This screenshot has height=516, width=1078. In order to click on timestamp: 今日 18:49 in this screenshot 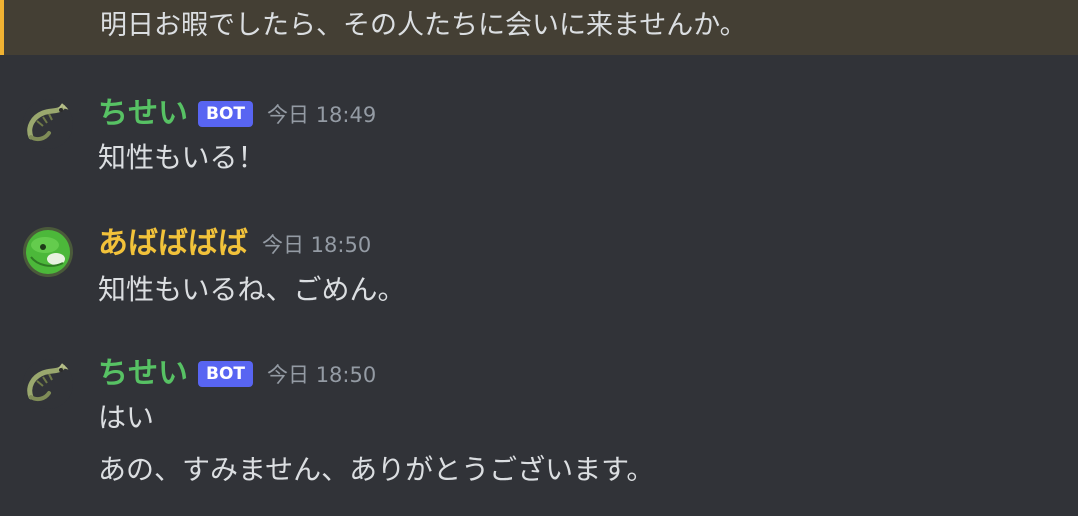, I will do `click(321, 115)`.